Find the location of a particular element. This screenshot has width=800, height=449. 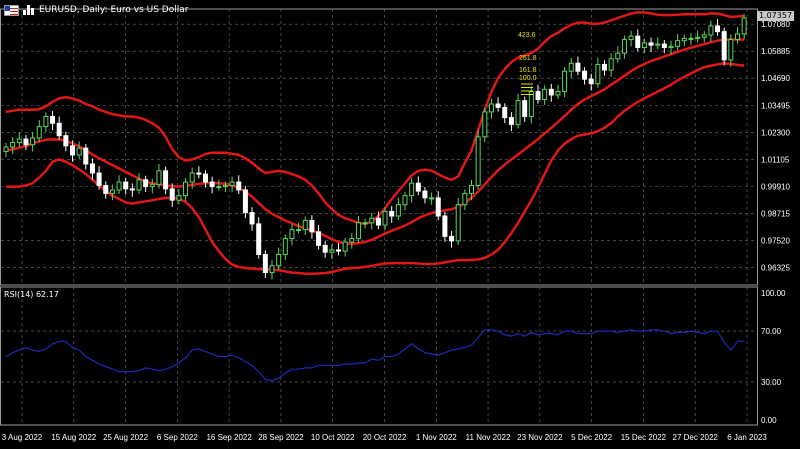

x-tick-label: 23 Nov 2022 is located at coordinates (540, 437).